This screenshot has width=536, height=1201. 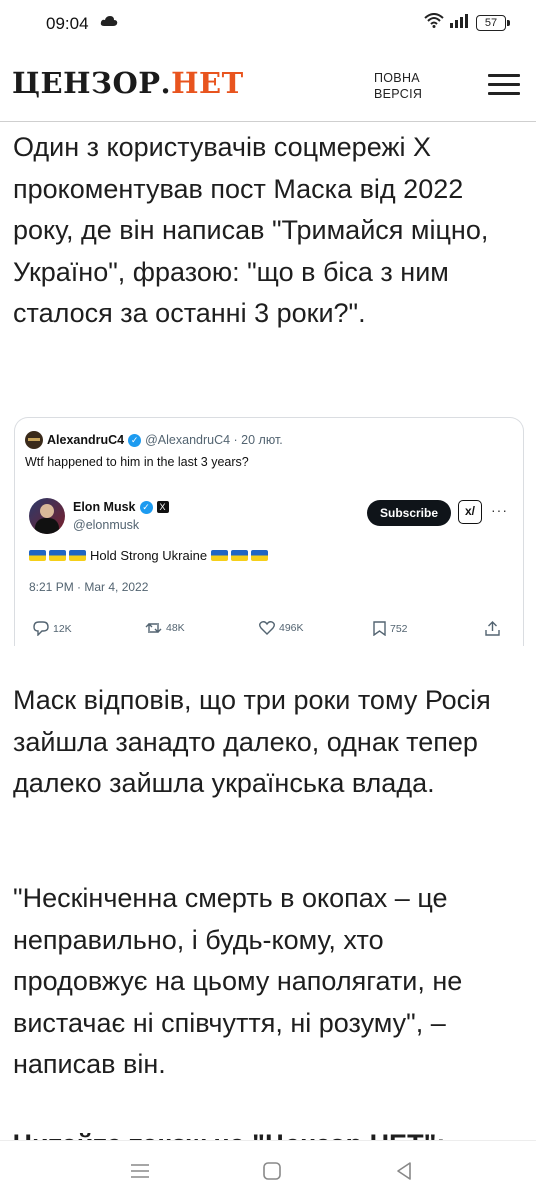 What do you see at coordinates (52, 628) in the screenshot?
I see `reply-action: 12K` at bounding box center [52, 628].